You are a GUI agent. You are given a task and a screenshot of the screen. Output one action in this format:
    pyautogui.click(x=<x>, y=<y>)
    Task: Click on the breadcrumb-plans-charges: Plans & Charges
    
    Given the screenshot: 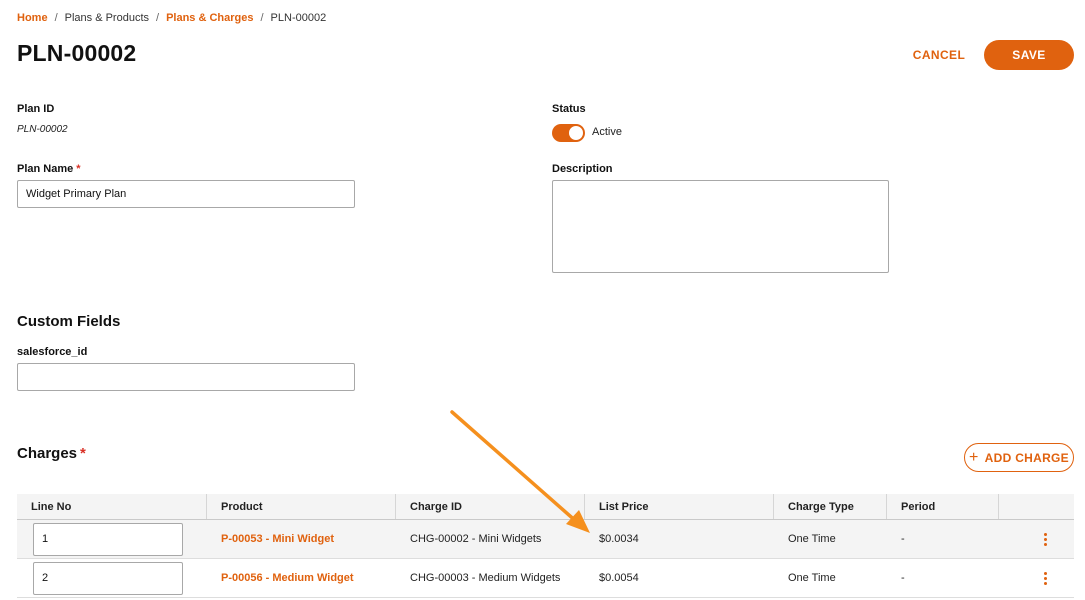 What is the action you would take?
    pyautogui.click(x=209, y=18)
    